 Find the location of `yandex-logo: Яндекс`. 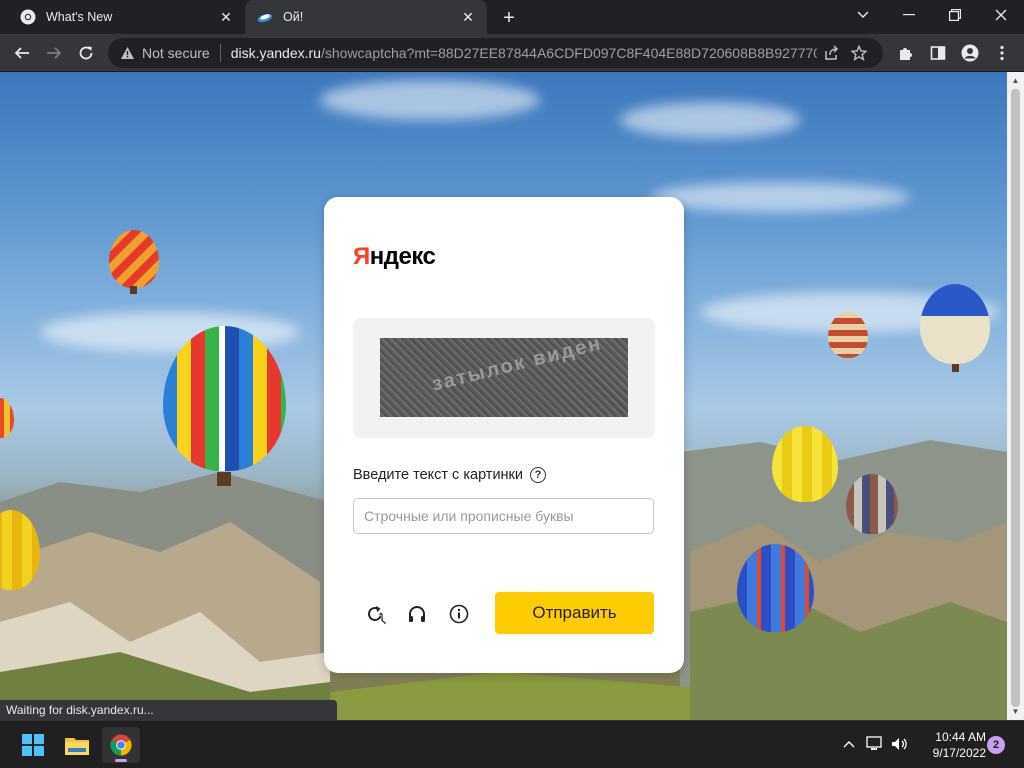

yandex-logo: Яндекс is located at coordinates (394, 256).